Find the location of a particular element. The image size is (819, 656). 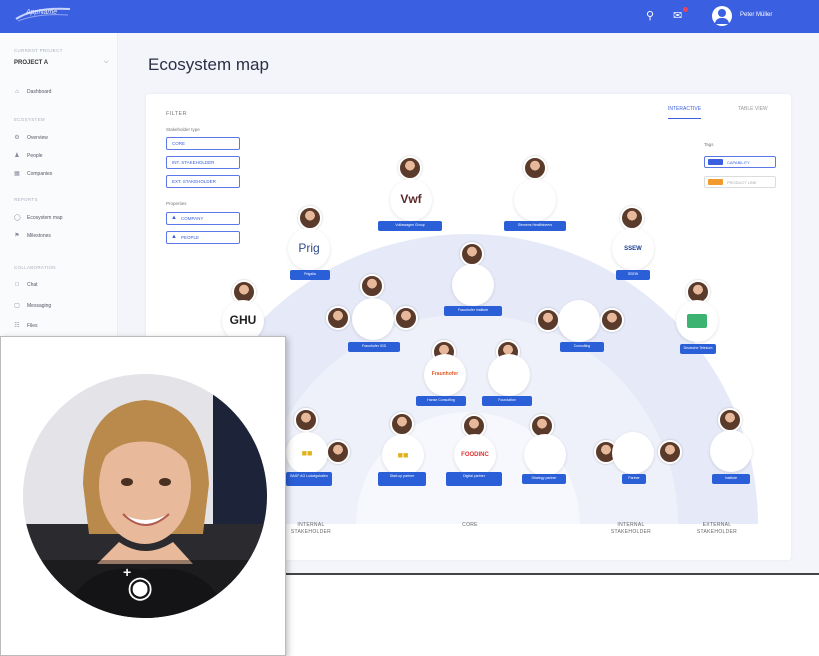

page-title: Ecosystem map is located at coordinates (208, 64).